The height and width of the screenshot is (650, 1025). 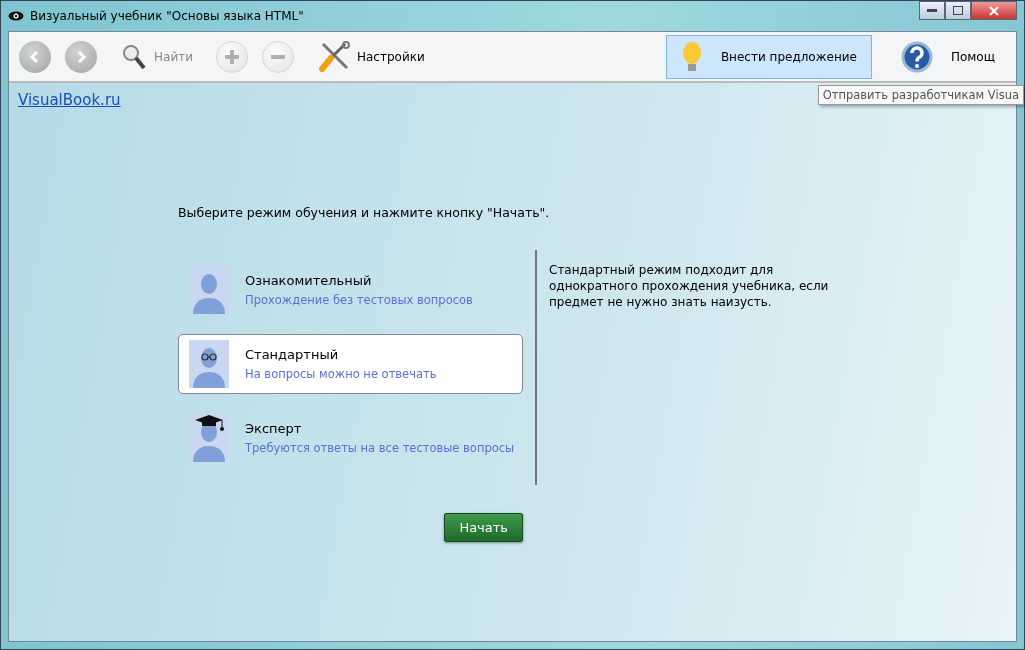 What do you see at coordinates (209, 364) in the screenshot?
I see `avatar-with-glasses-icon` at bounding box center [209, 364].